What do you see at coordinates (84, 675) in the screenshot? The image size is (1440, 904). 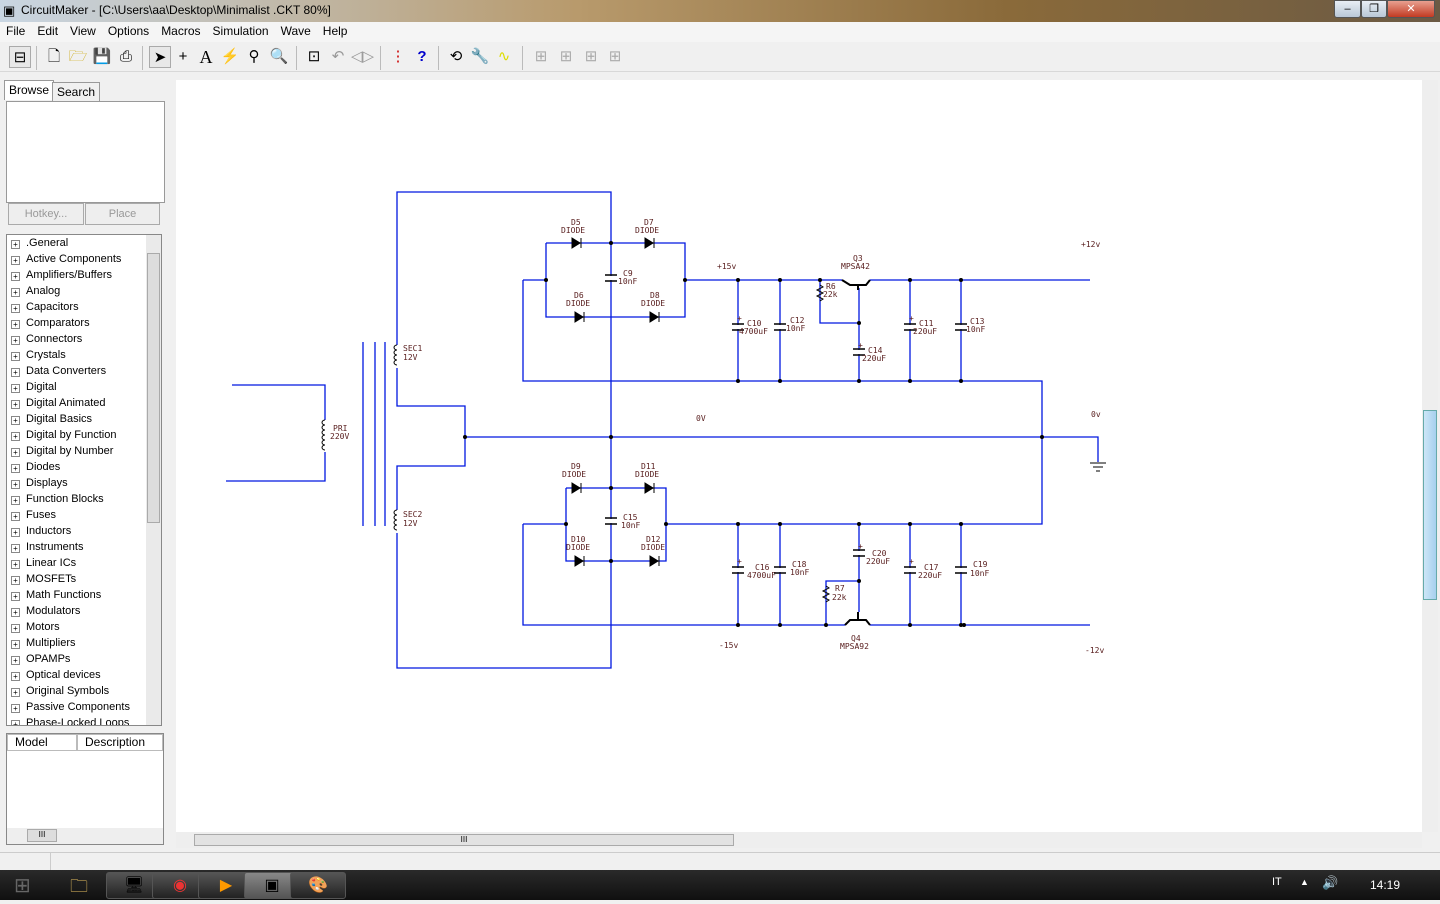 I see `tree-item: + Optical devices` at bounding box center [84, 675].